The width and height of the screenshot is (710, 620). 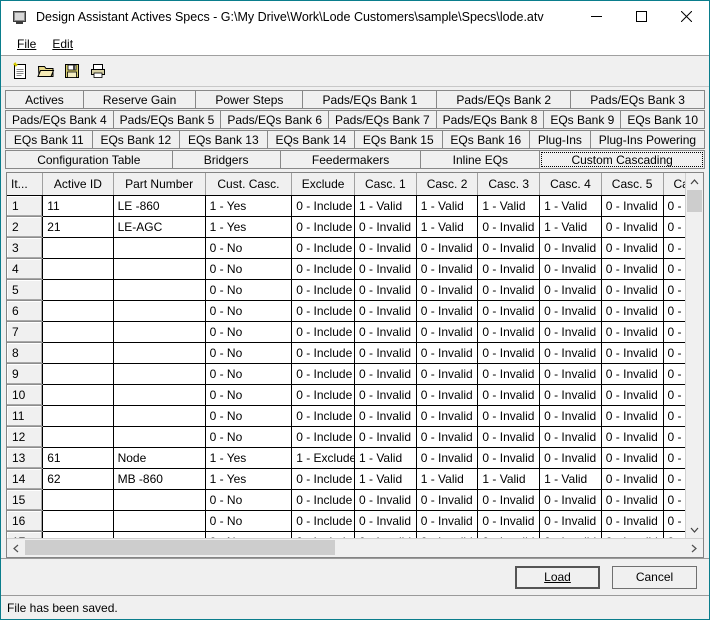 I want to click on tab-eqs-bank-13: EQs Bank 13, so click(x=223, y=139).